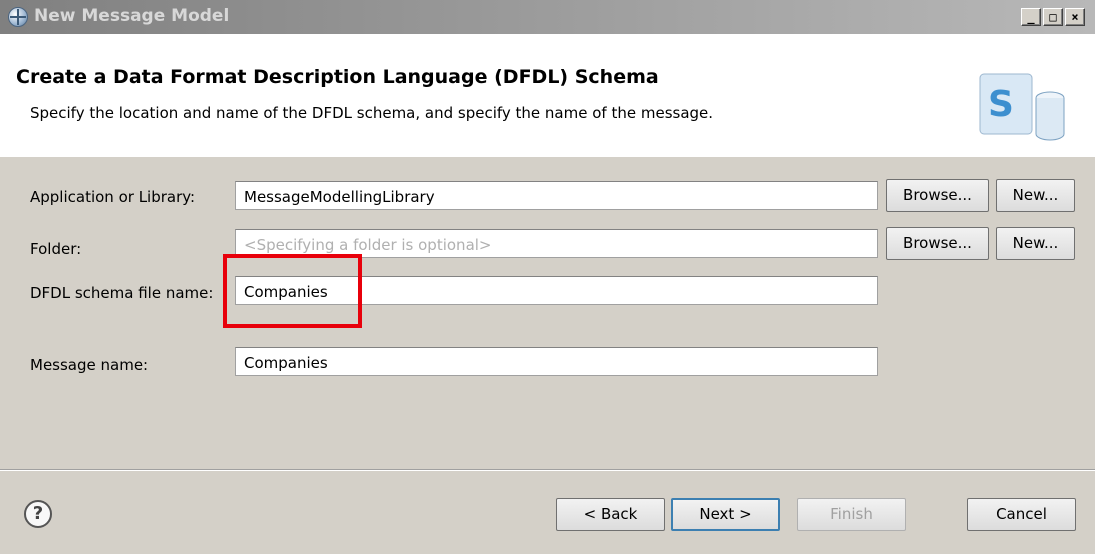 This screenshot has width=1095, height=554. What do you see at coordinates (113, 197) in the screenshot?
I see `application-label: Application or Library:` at bounding box center [113, 197].